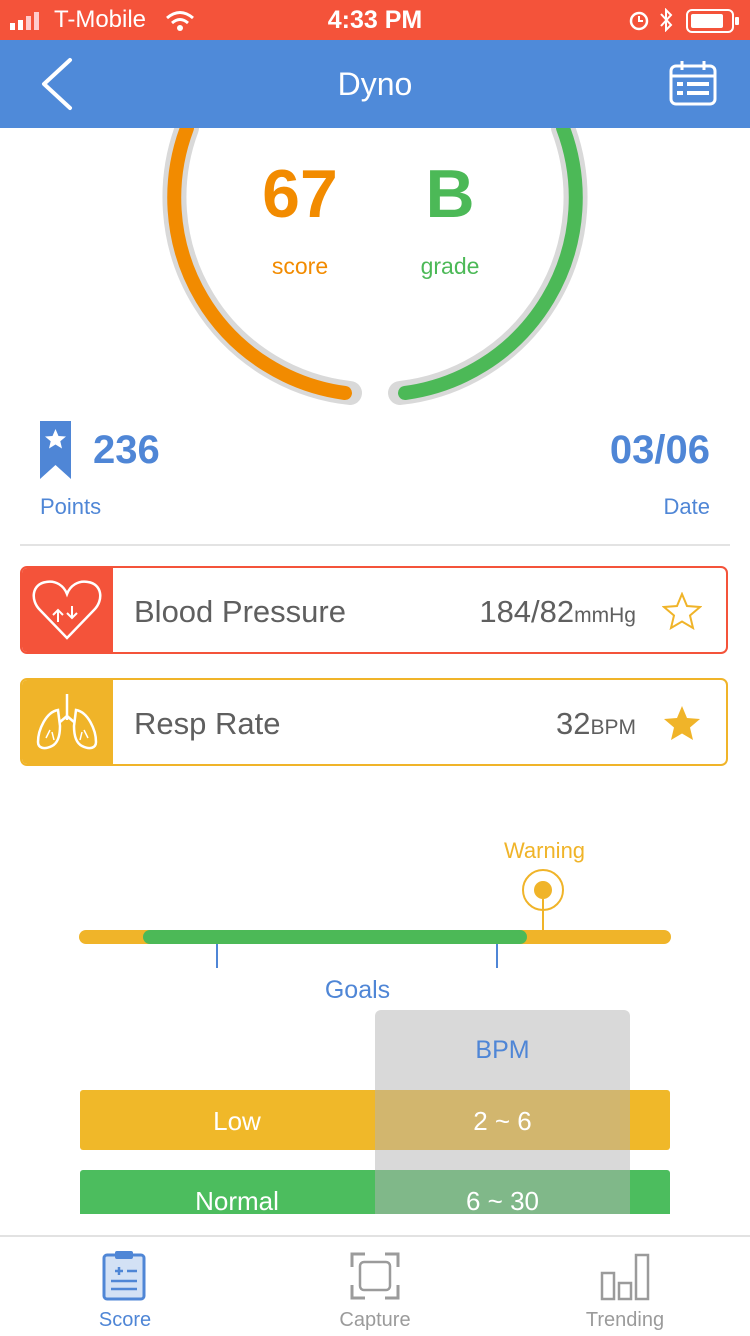  Describe the element at coordinates (639, 21) in the screenshot. I see `alarm-icon` at that location.